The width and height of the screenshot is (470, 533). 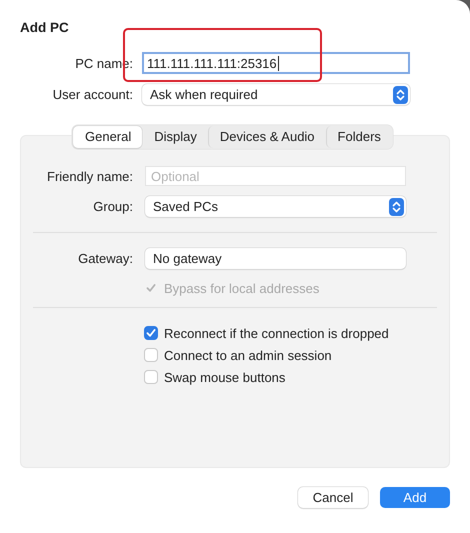 I want to click on checkbox-label: Connect to an admin session, so click(x=248, y=355).